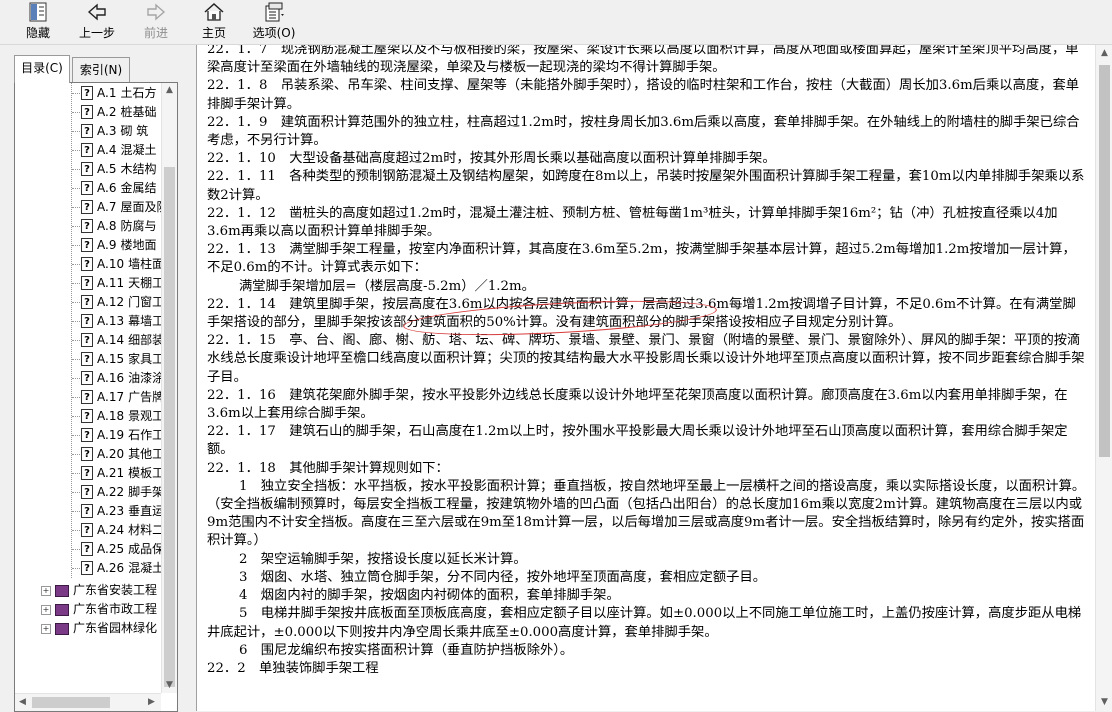 The height and width of the screenshot is (712, 1112). Describe the element at coordinates (101, 69) in the screenshot. I see `tab-index: 索引(N)` at that location.